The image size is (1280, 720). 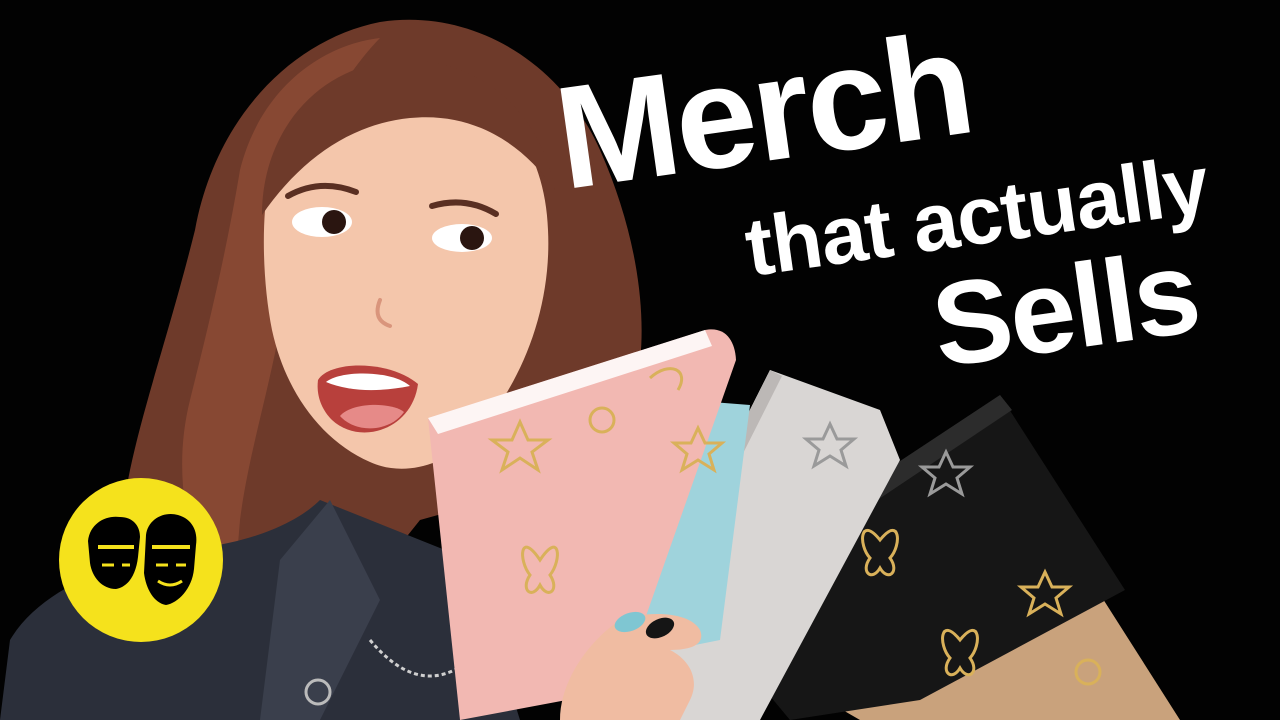 What do you see at coordinates (141, 560) in the screenshot?
I see `channel-logo-two-faces-icon` at bounding box center [141, 560].